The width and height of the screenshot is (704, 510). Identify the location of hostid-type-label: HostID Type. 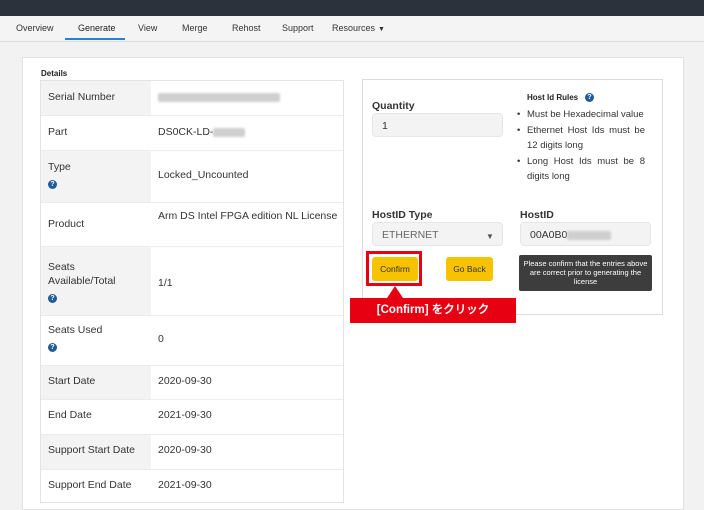
(402, 215).